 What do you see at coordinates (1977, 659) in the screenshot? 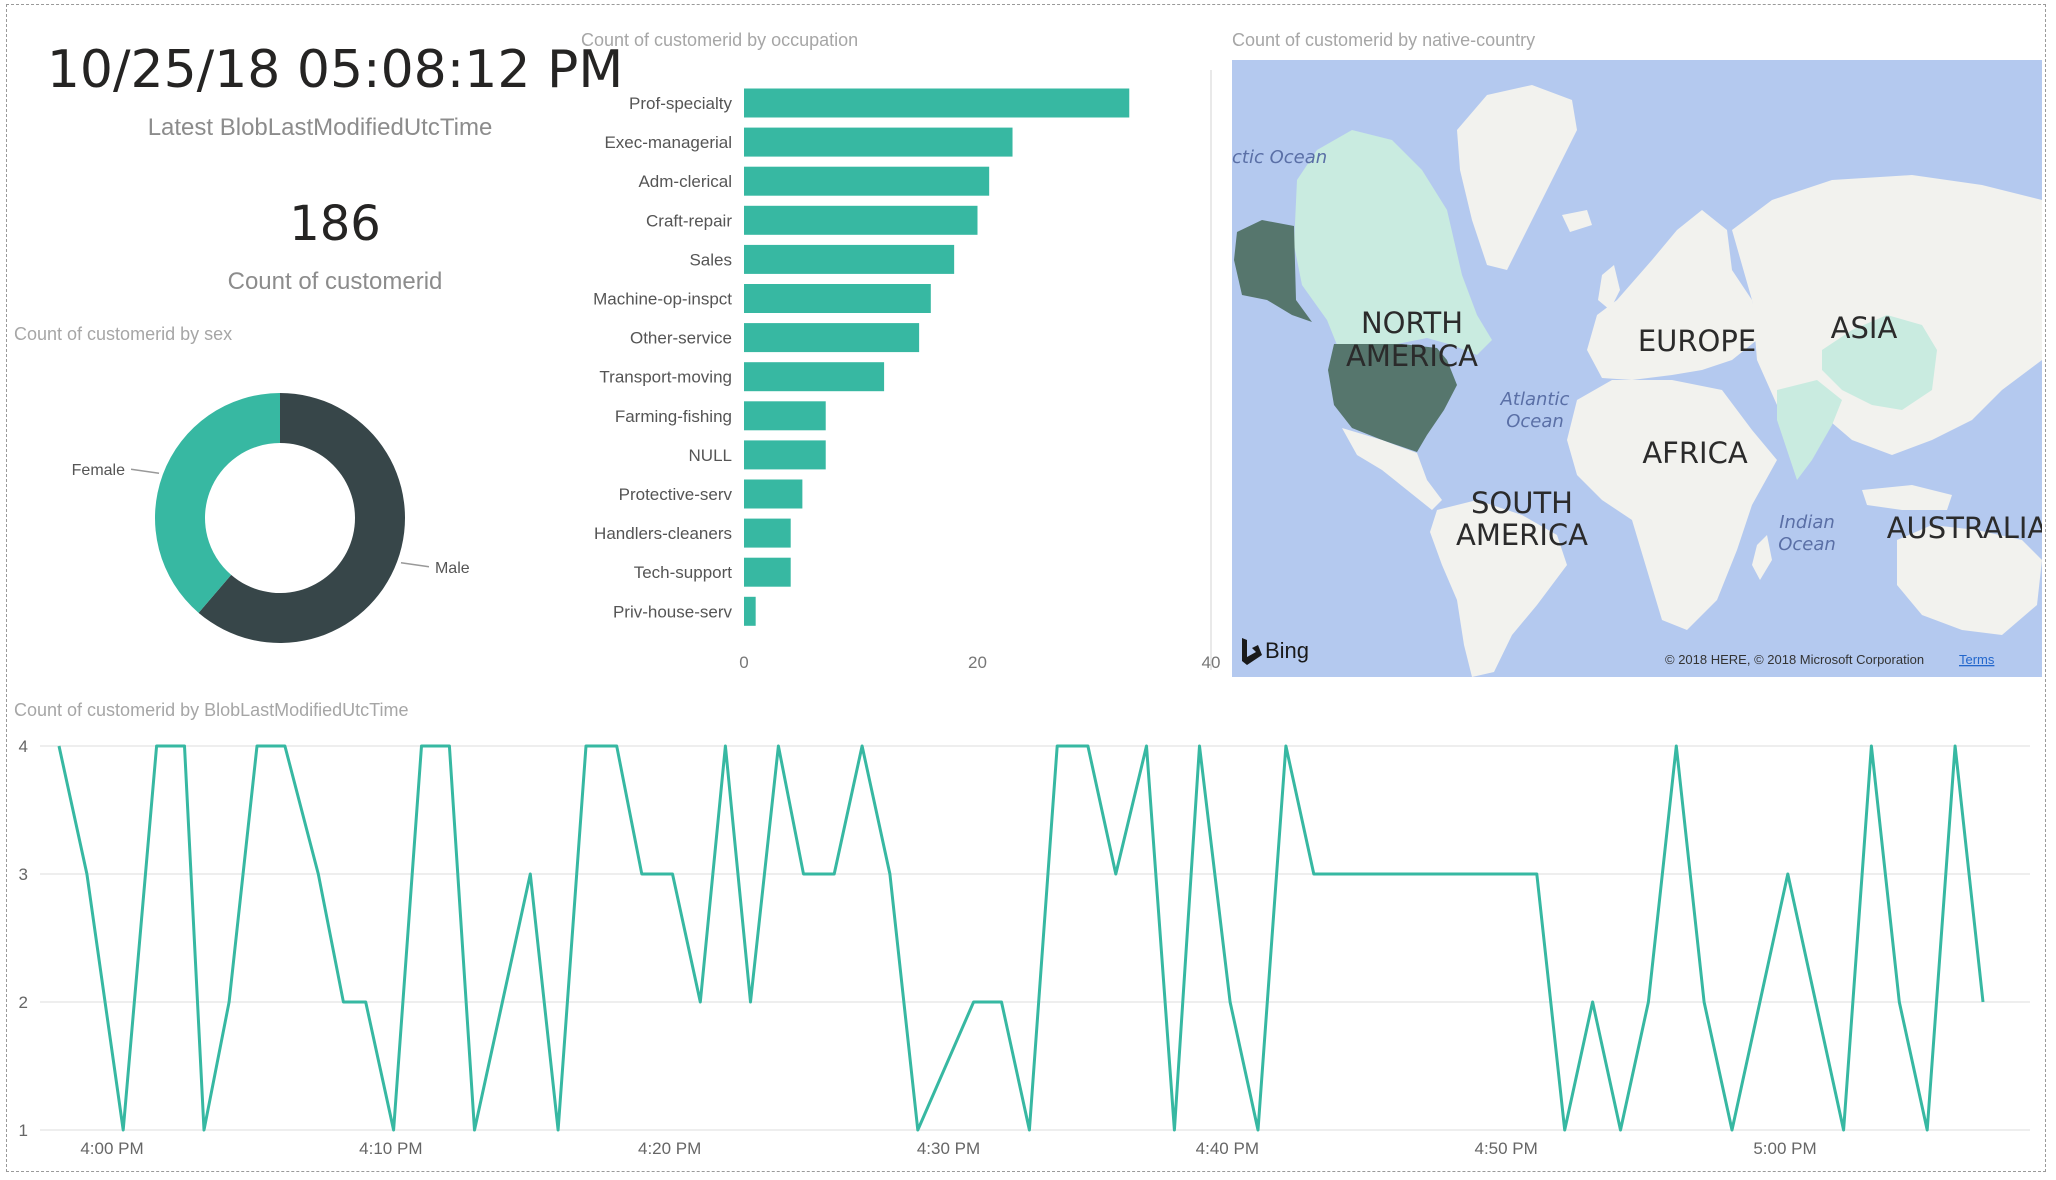
I see `map-terms-link: Terms` at bounding box center [1977, 659].